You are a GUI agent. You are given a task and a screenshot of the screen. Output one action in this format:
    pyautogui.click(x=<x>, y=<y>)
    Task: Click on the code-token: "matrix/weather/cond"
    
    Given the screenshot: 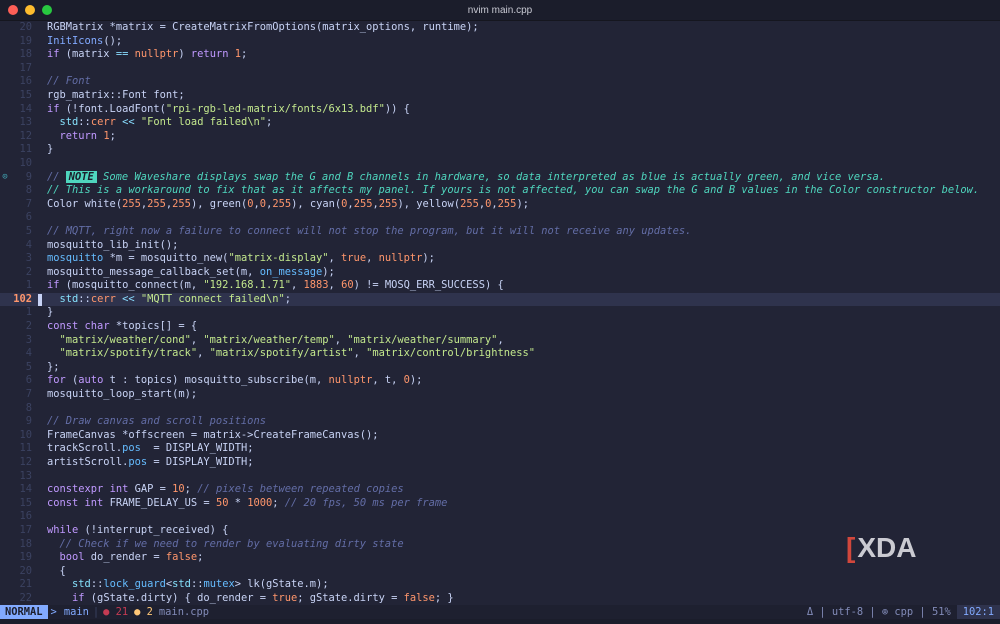 What is the action you would take?
    pyautogui.click(x=125, y=339)
    